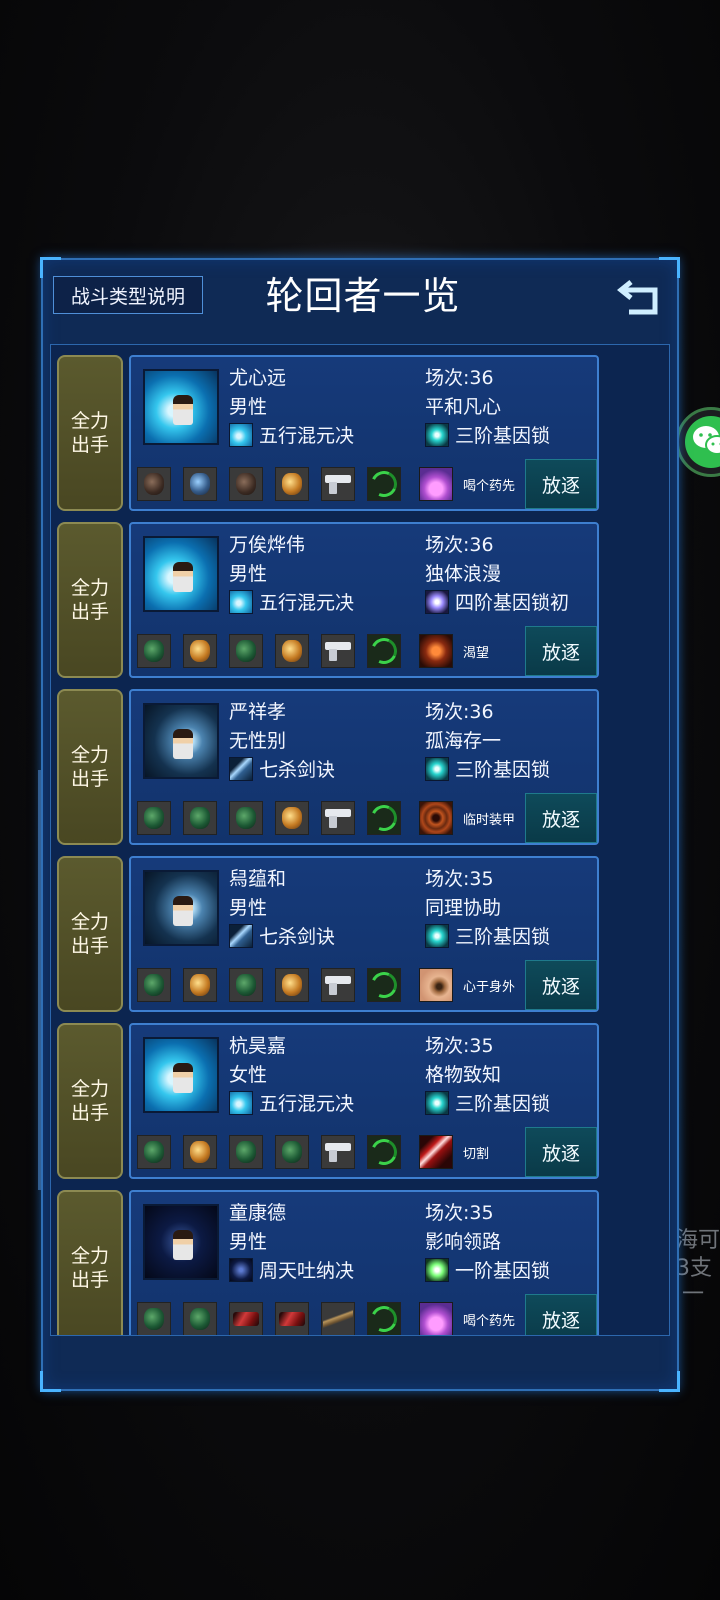  What do you see at coordinates (702, 442) in the screenshot?
I see `wechat-icon` at bounding box center [702, 442].